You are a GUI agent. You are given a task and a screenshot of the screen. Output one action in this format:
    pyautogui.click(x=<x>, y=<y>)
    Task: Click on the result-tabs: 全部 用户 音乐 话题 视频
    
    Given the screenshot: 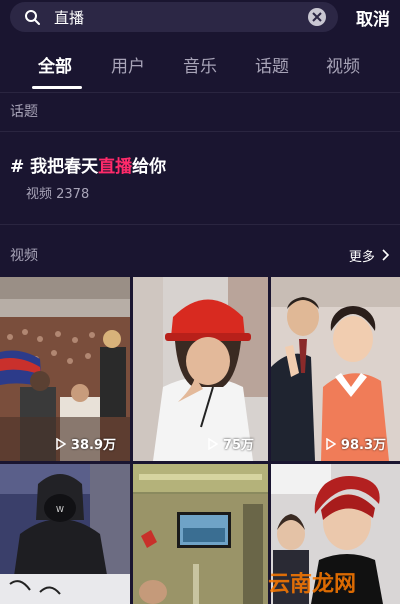 What is the action you would take?
    pyautogui.click(x=200, y=66)
    